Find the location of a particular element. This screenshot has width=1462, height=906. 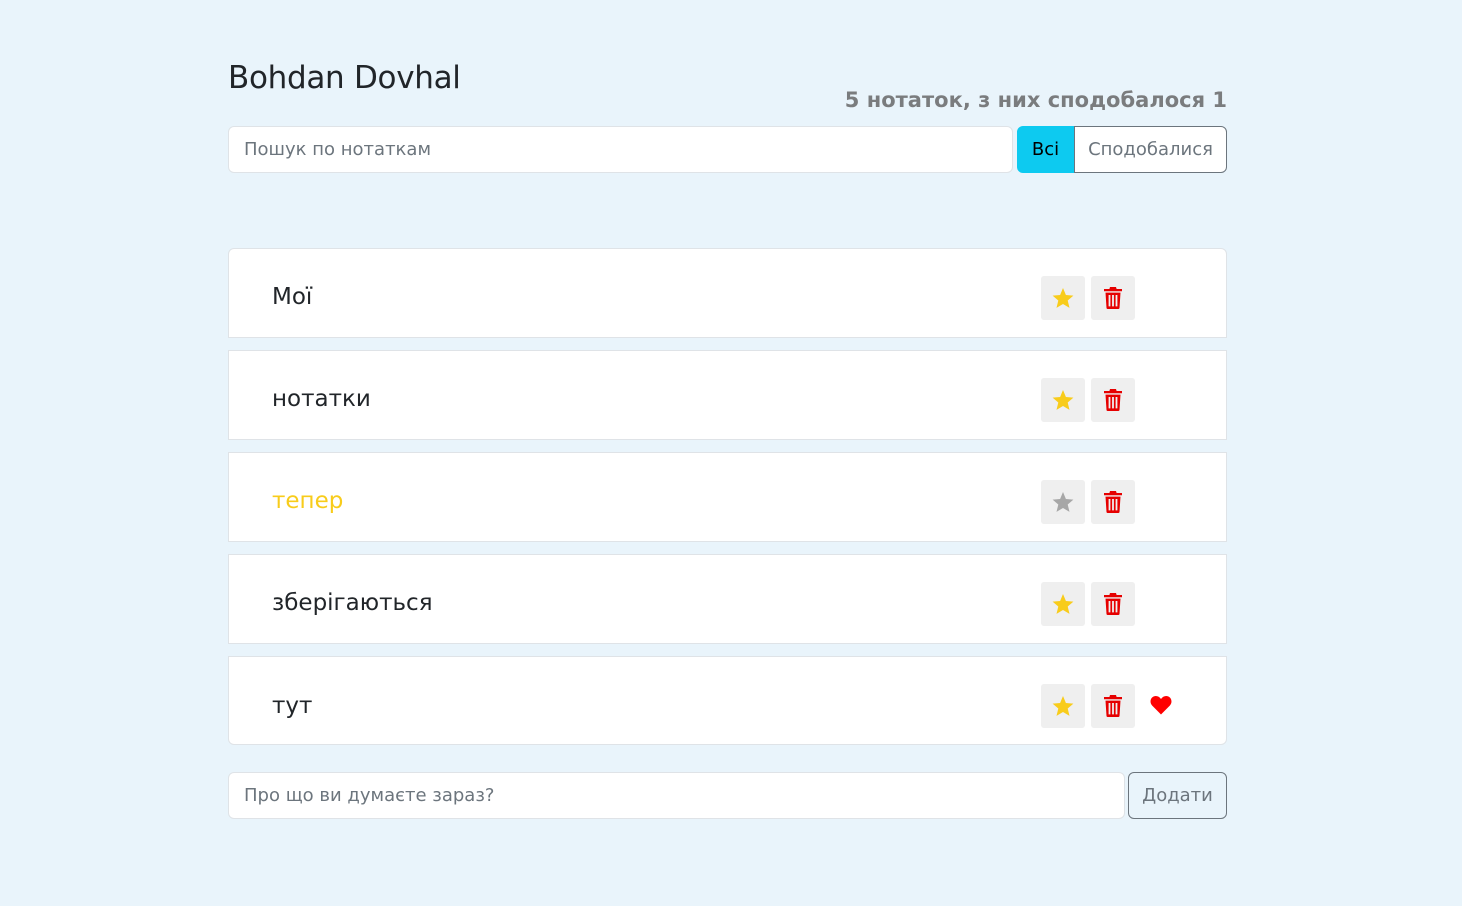

notes-stats: 5 нотаток, з них сподобалося 1 is located at coordinates (1035, 100).